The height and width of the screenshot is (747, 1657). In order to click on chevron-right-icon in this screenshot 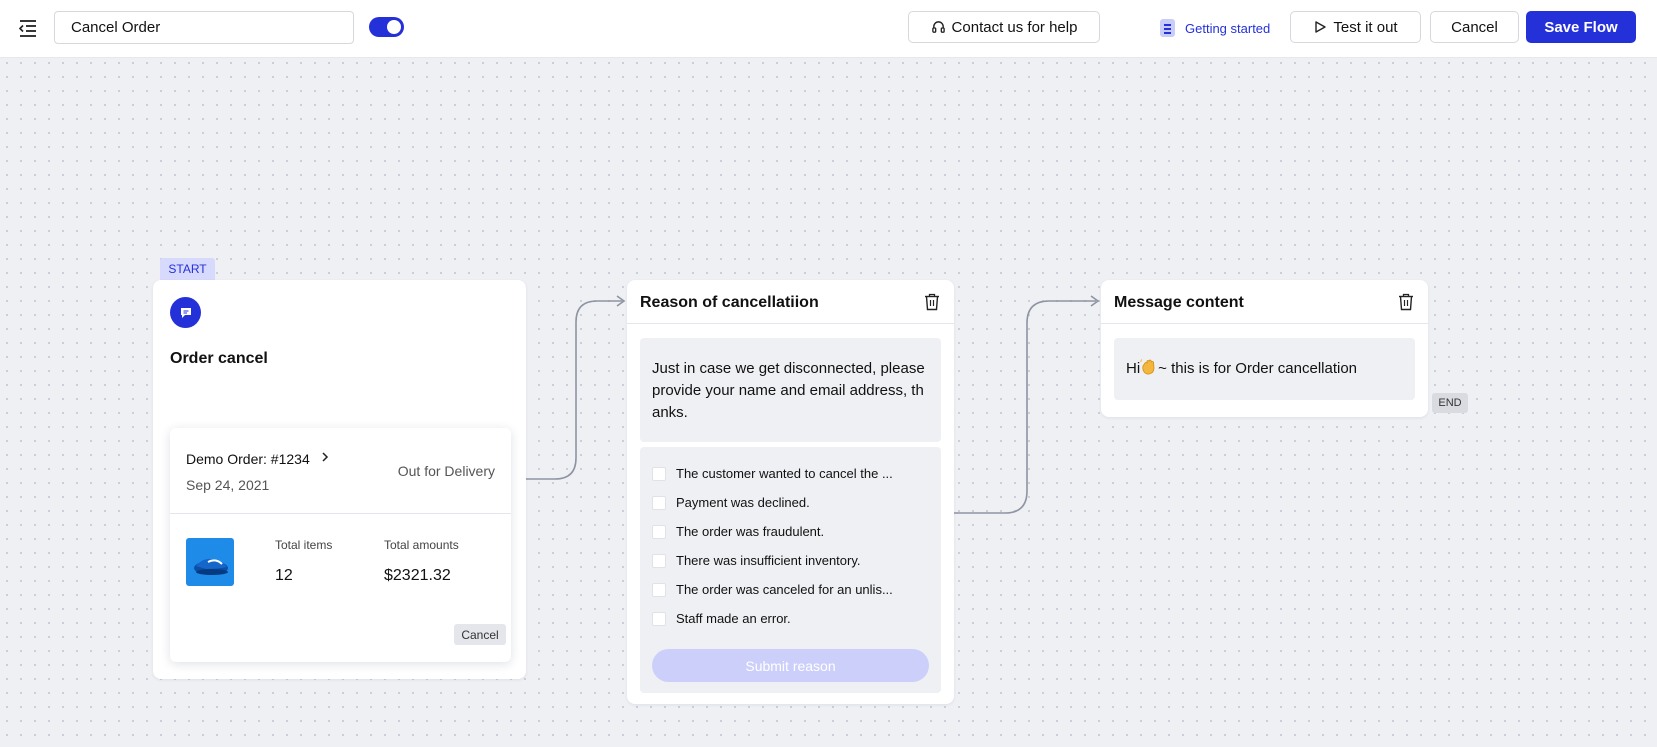, I will do `click(325, 457)`.